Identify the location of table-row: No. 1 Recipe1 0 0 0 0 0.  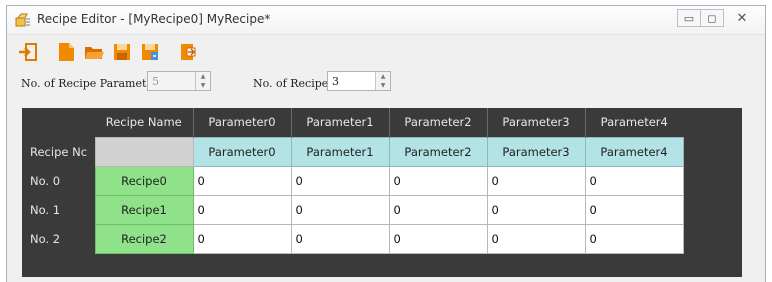
(353, 209).